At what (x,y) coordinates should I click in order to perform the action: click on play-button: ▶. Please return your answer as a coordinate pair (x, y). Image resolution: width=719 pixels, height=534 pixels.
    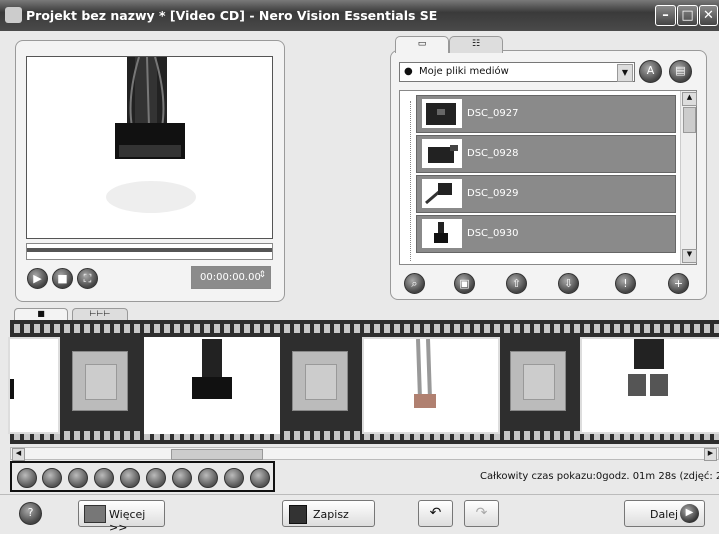
    Looking at the image, I should click on (37, 278).